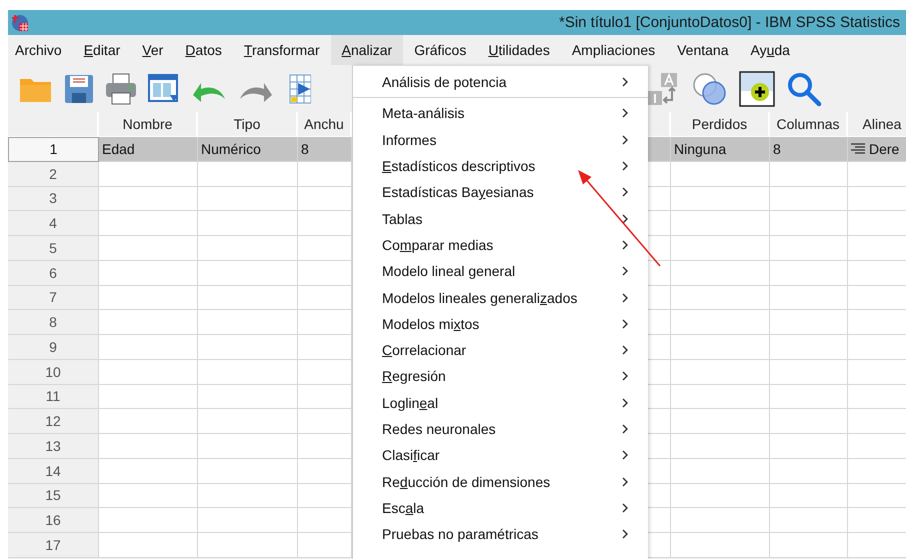 This screenshot has height=559, width=906. I want to click on menu-item: Redes neuronales, so click(500, 429).